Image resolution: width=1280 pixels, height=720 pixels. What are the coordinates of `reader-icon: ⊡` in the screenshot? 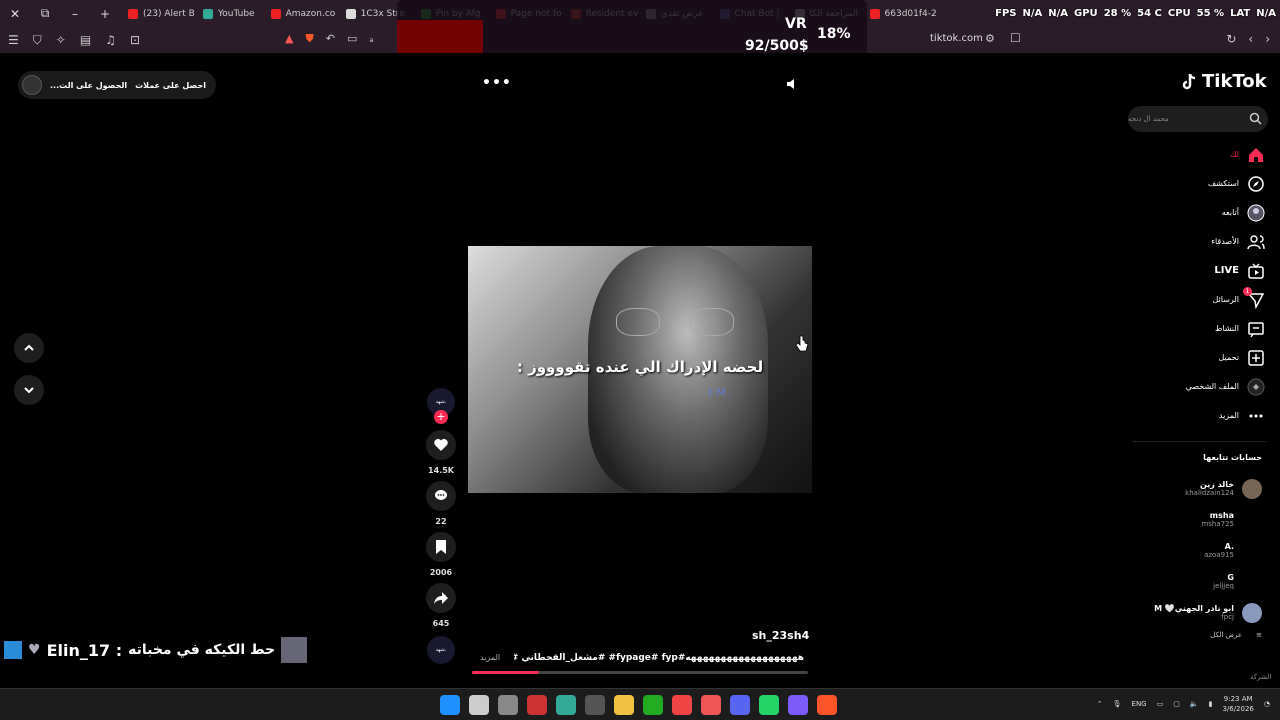 It's located at (135, 40).